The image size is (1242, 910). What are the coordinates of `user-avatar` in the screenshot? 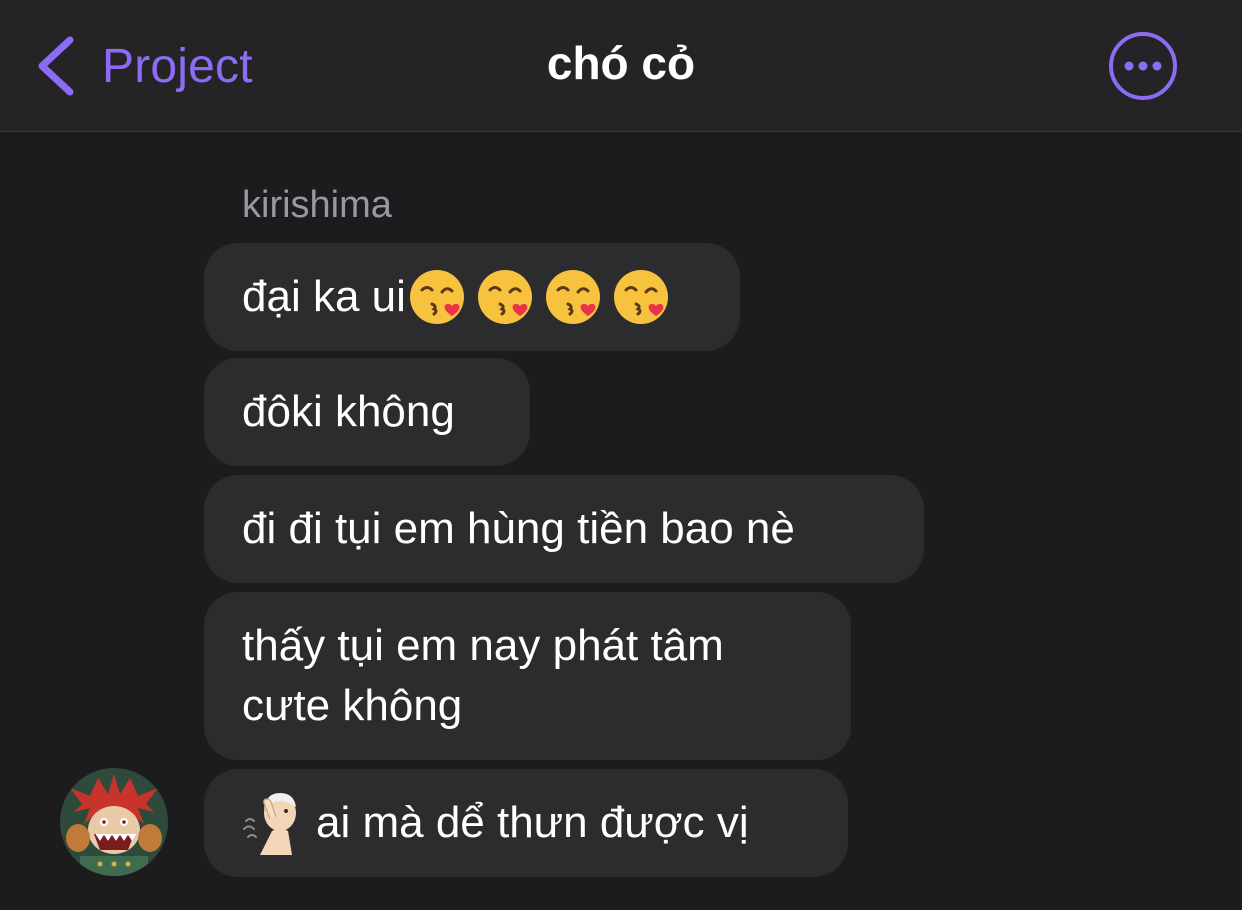 It's located at (114, 822).